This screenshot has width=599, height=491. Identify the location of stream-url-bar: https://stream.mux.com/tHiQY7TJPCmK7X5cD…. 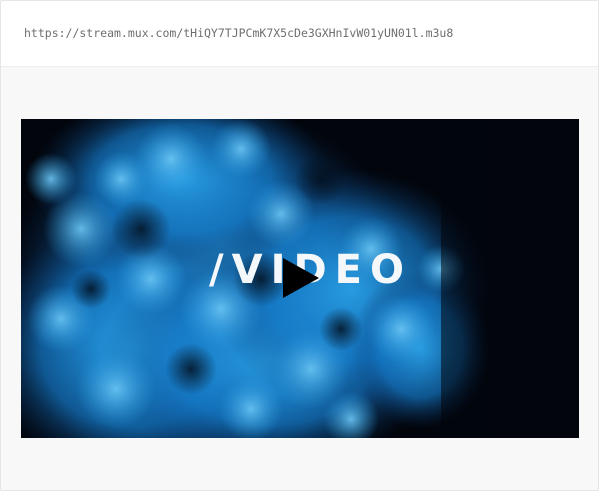
(299, 34).